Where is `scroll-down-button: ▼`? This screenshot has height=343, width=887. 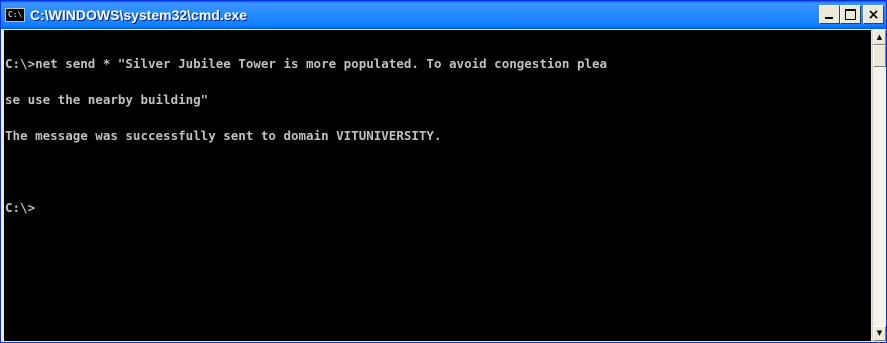 scroll-down-button: ▼ is located at coordinates (879, 333).